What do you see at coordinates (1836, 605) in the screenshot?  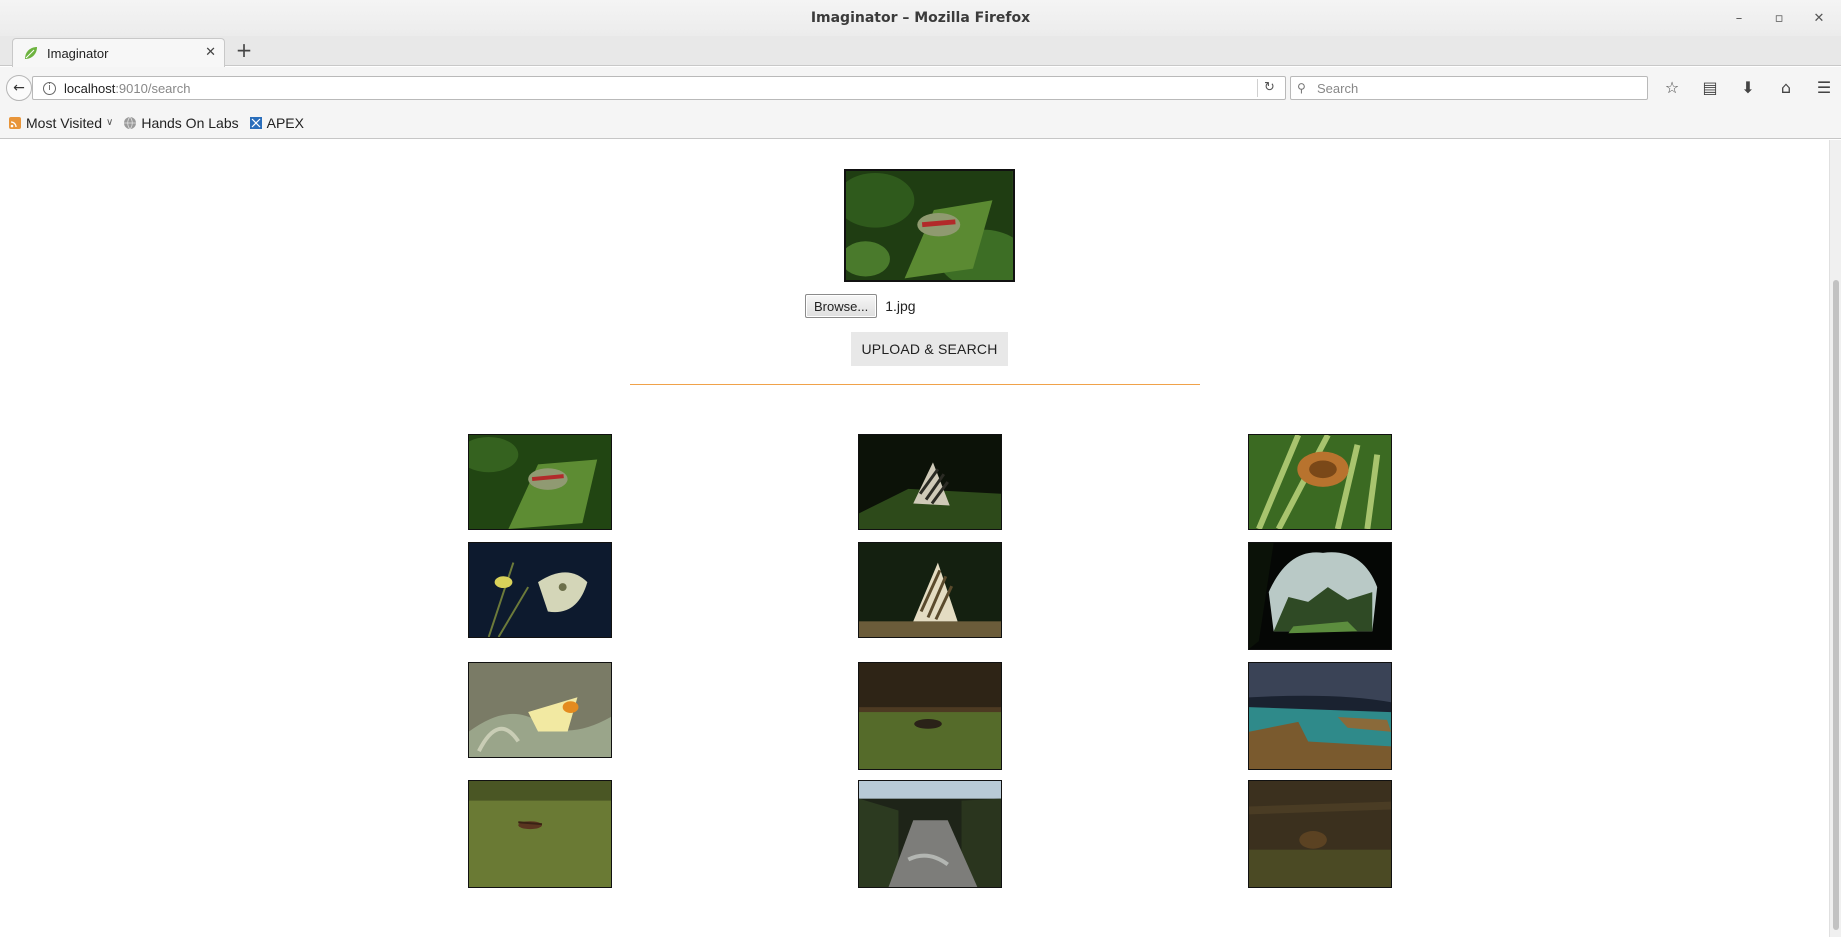 I see `scrollbar-thumb` at bounding box center [1836, 605].